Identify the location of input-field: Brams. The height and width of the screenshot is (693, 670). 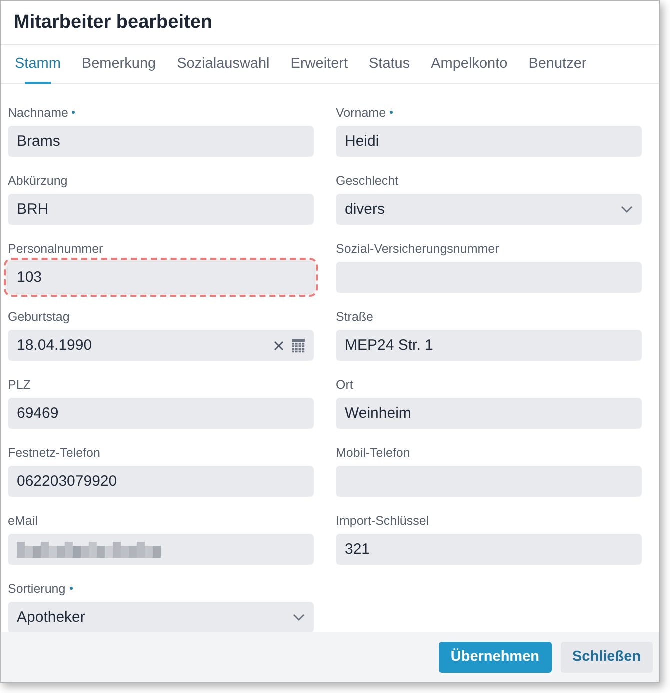
(161, 141).